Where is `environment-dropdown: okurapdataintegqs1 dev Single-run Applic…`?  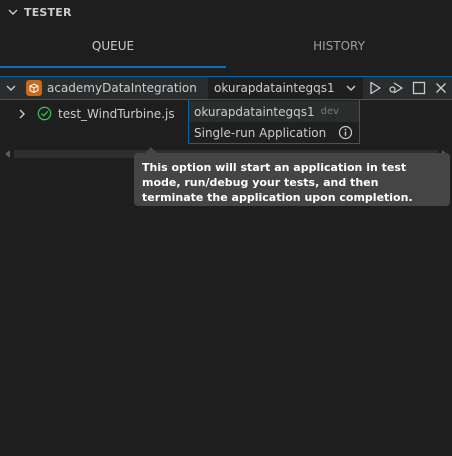 environment-dropdown: okurapdataintegqs1 dev Single-run Applic… is located at coordinates (274, 121).